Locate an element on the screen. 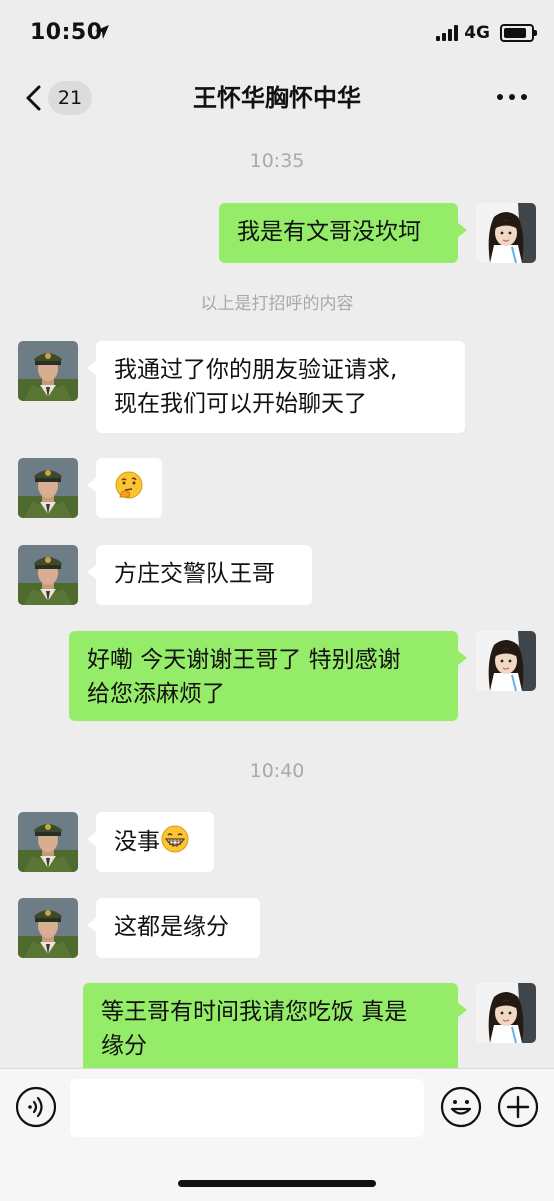  status-bar: 10:50 4G is located at coordinates (277, 32).